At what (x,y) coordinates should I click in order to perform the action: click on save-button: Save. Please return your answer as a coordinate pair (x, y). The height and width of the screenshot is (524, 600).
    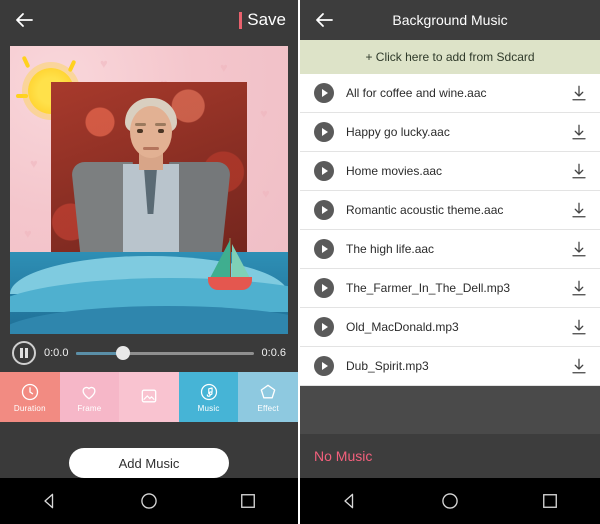
    Looking at the image, I should click on (262, 20).